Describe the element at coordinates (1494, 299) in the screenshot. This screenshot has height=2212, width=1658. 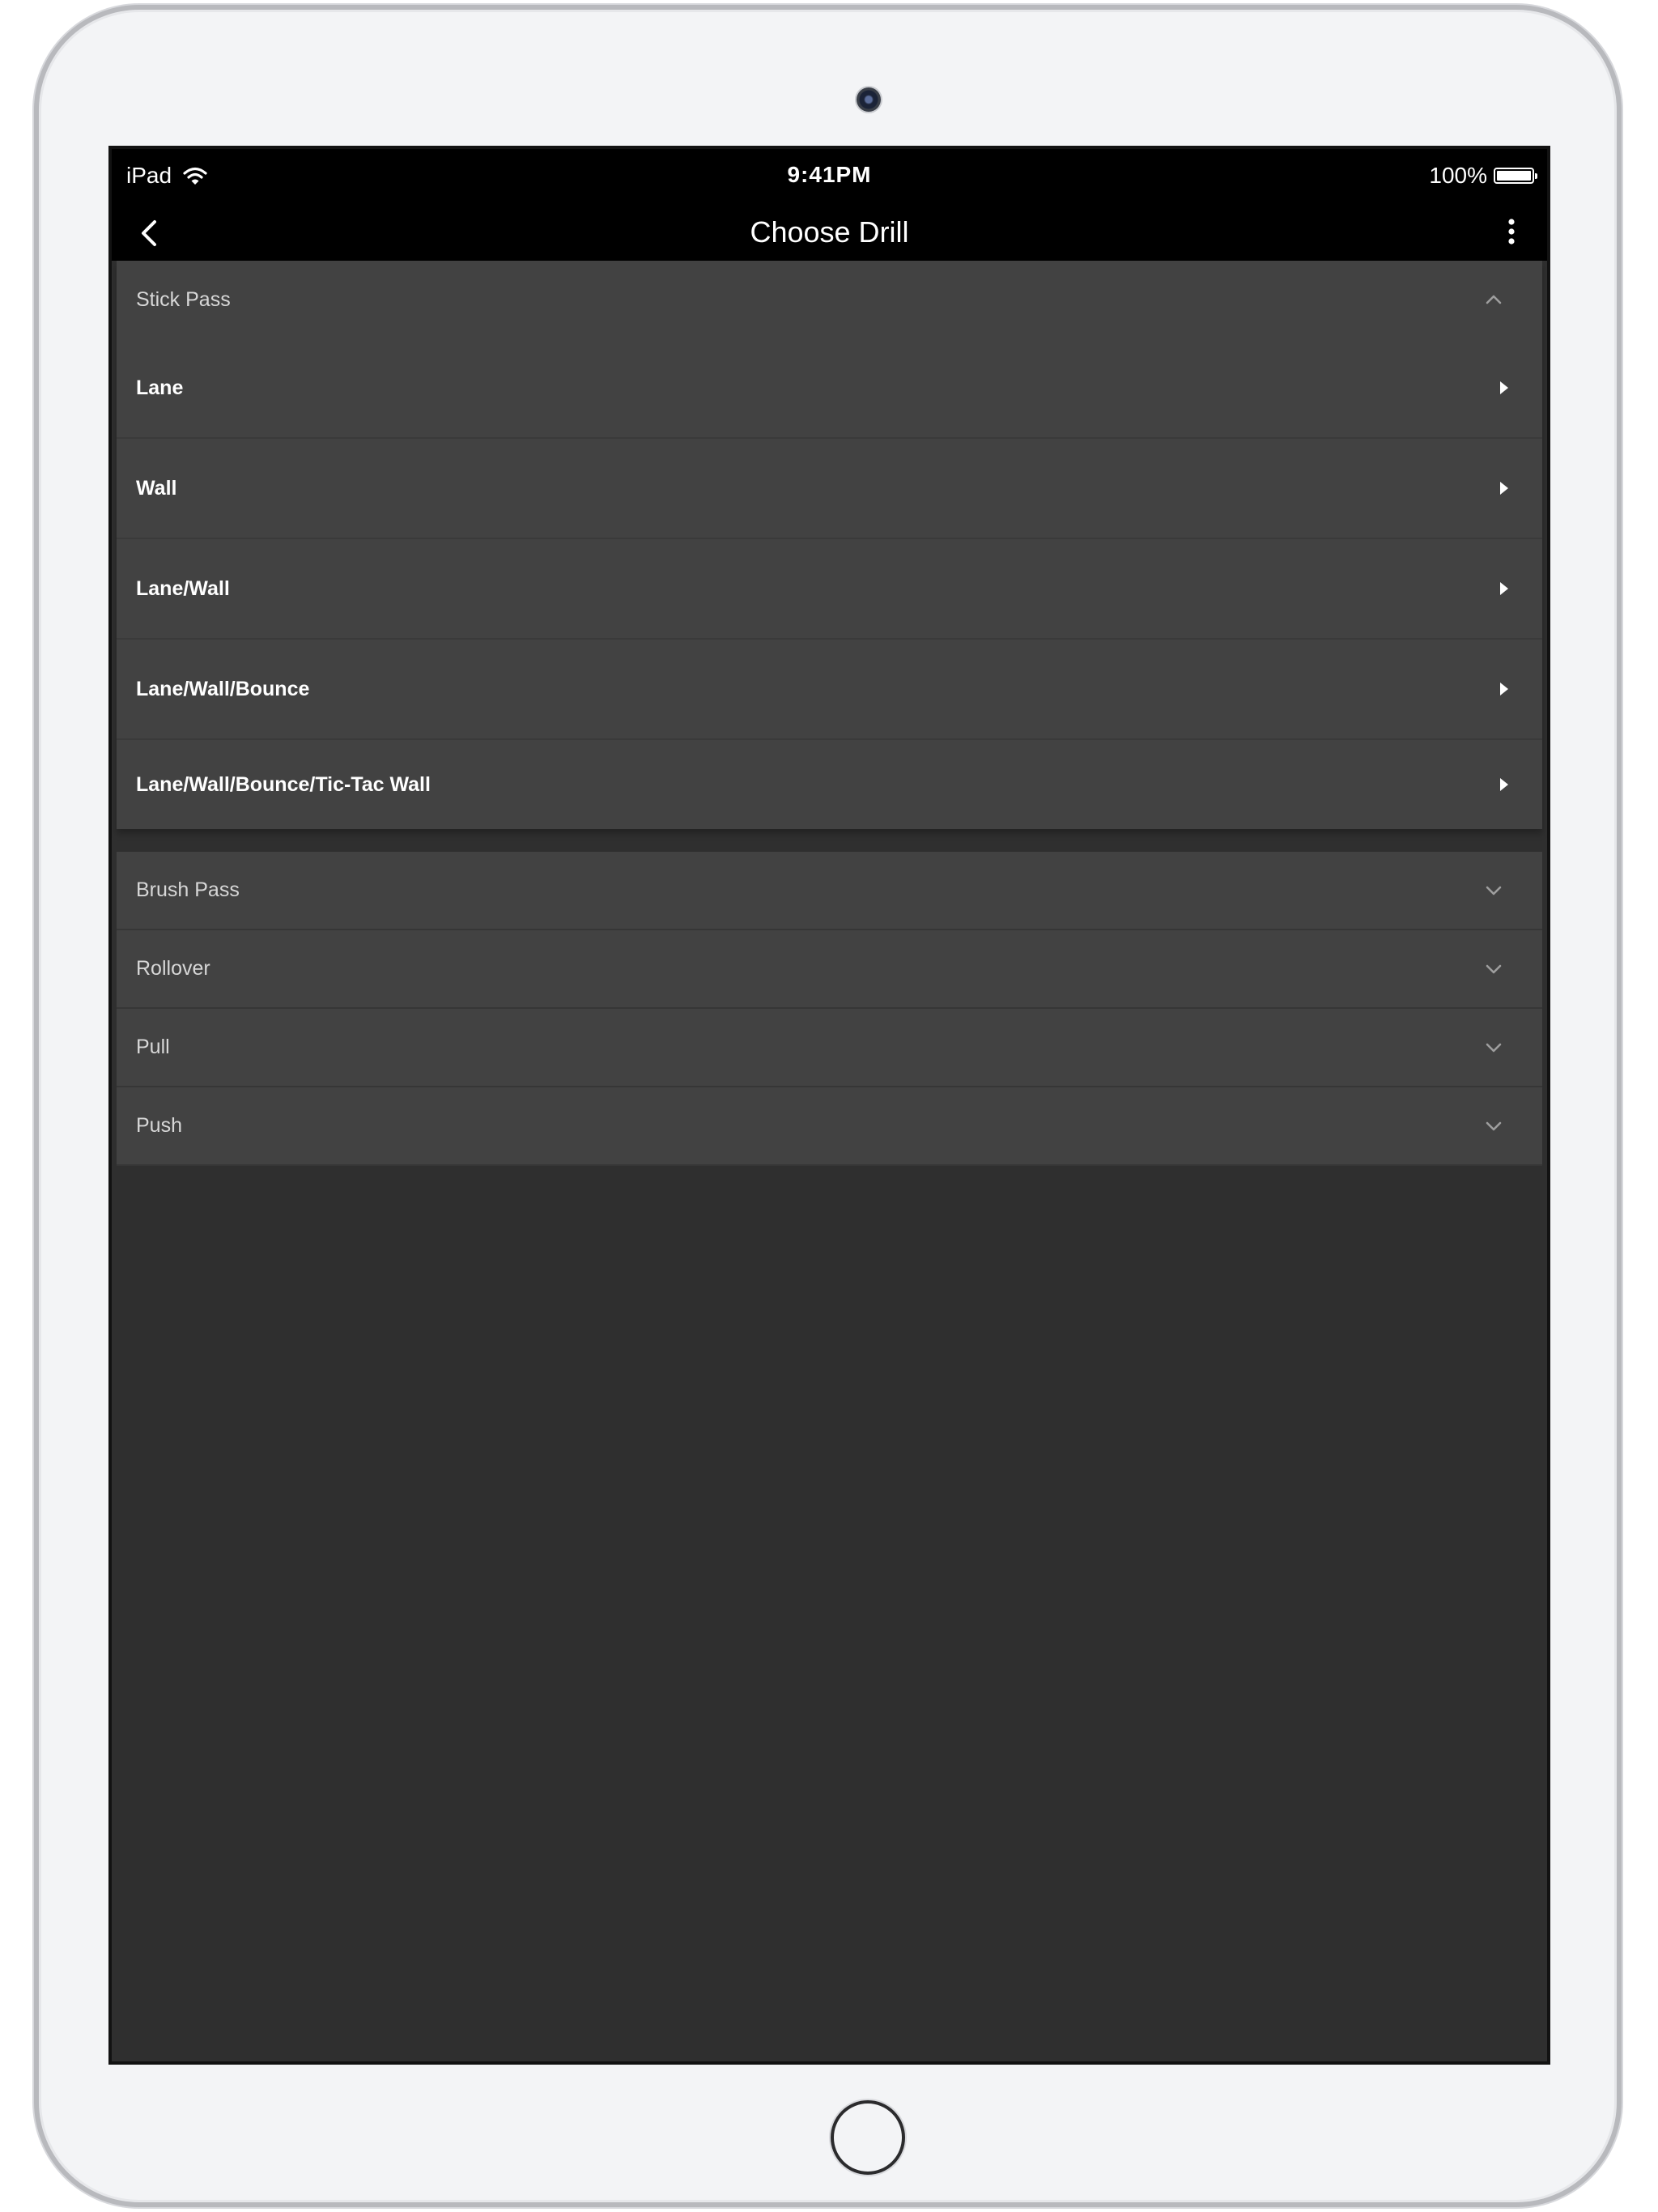
I see `chevron-up-icon` at that location.